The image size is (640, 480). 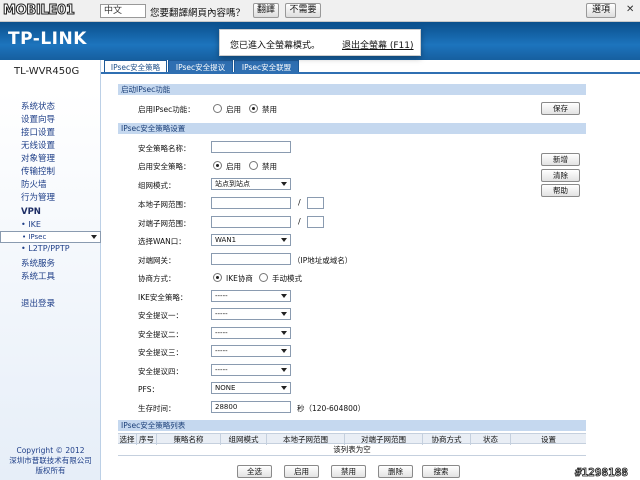 I want to click on proposal-2-label: 安全提议二：, so click(x=160, y=334).